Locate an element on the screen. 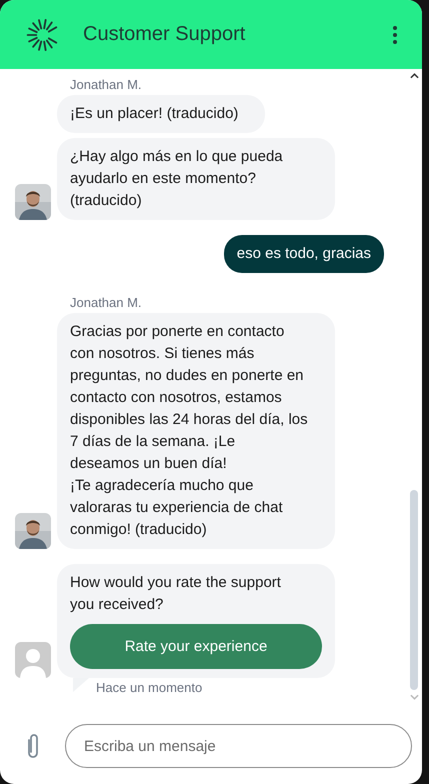  scrollbar-thumb is located at coordinates (414, 590).